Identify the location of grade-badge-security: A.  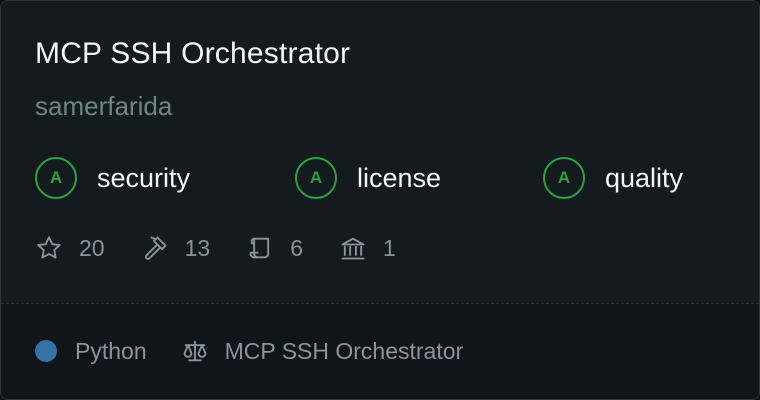
(56, 178).